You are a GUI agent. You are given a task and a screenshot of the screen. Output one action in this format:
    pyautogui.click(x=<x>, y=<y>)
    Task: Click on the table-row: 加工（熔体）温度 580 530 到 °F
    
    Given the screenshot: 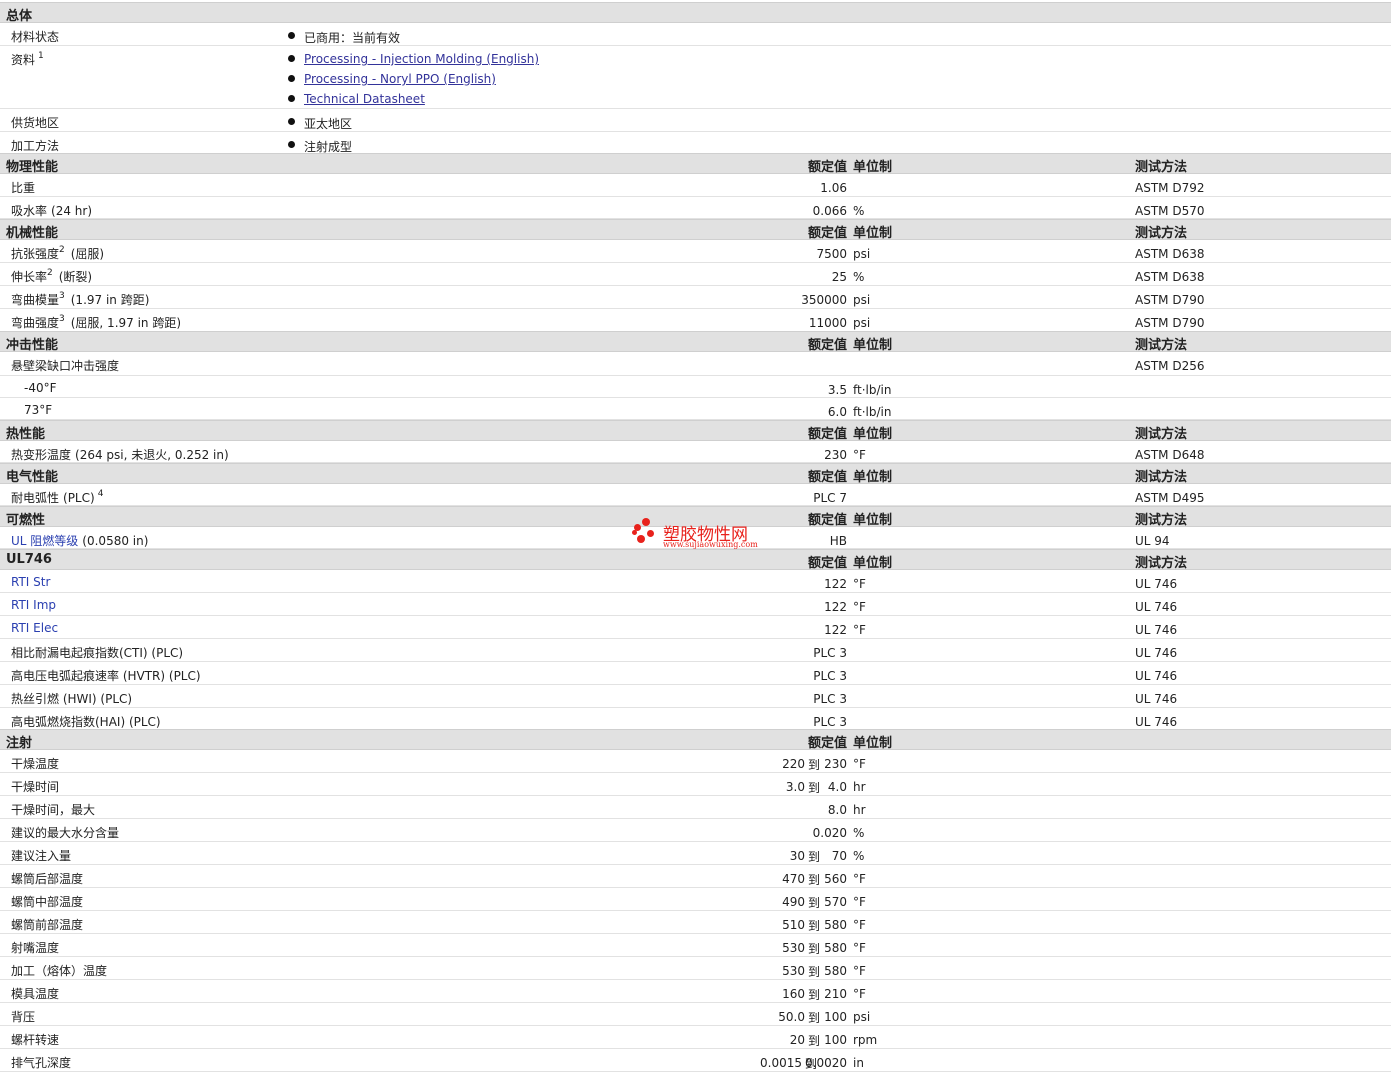 What is the action you would take?
    pyautogui.click(x=695, y=968)
    